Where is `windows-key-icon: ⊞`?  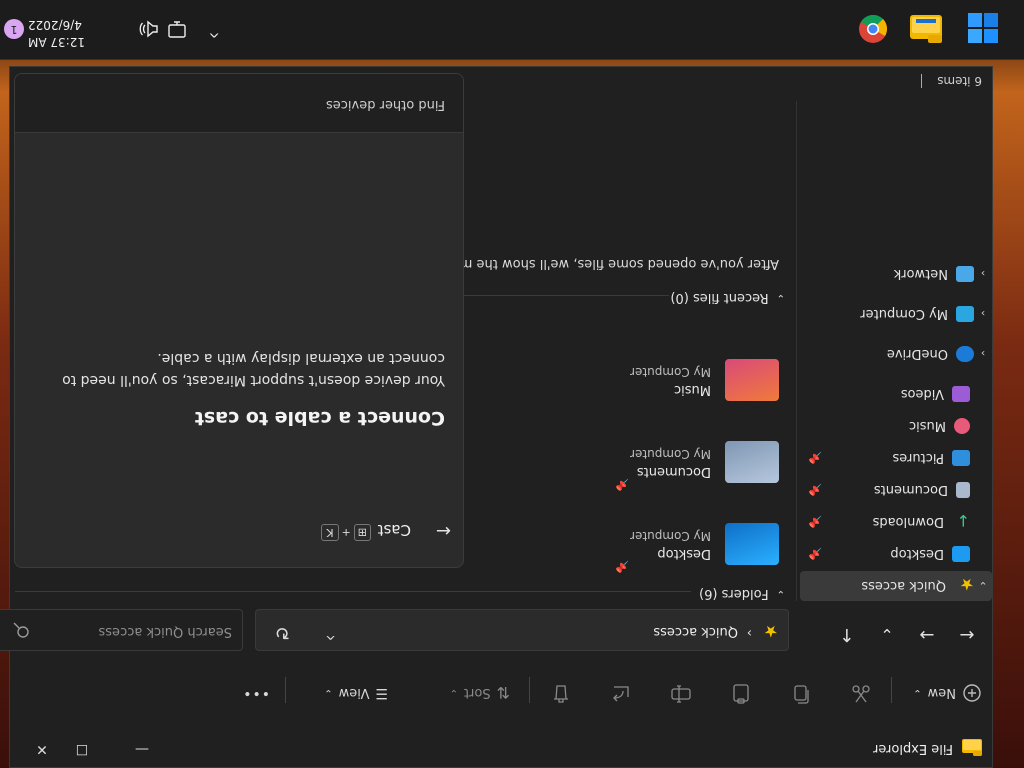
windows-key-icon: ⊞ is located at coordinates (362, 532).